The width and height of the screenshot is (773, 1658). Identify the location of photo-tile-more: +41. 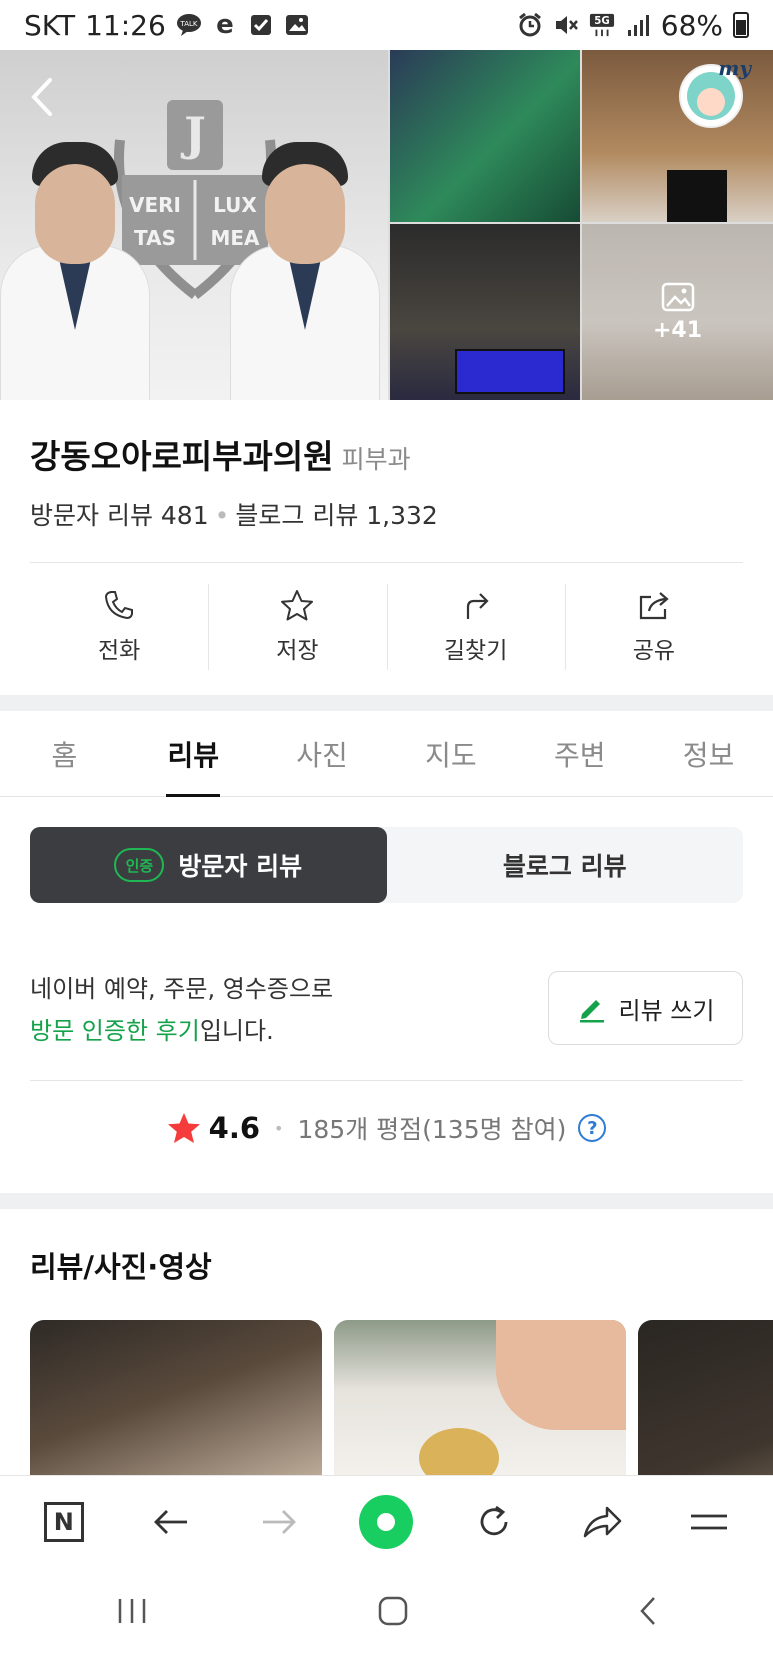
(677, 312).